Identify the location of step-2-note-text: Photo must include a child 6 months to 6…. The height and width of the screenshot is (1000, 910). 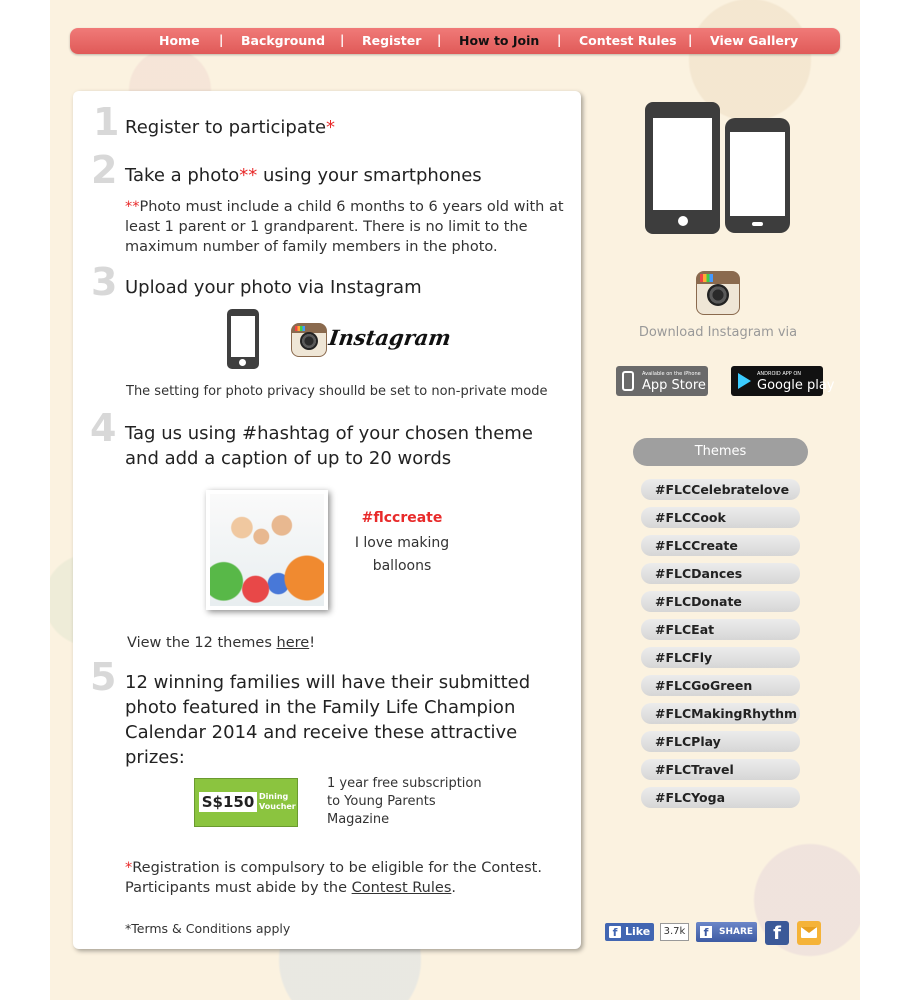
(344, 227).